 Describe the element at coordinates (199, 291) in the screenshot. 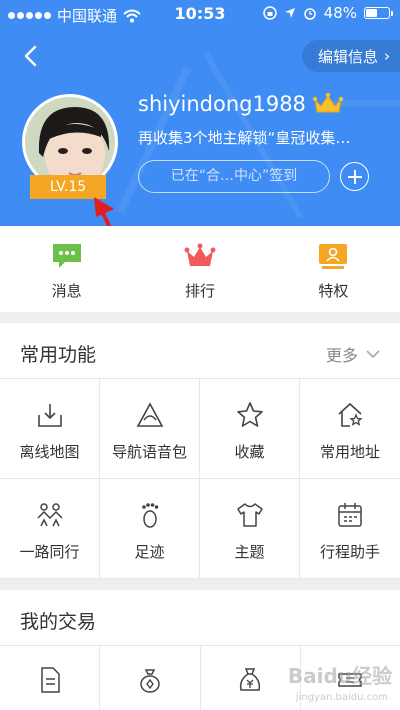

I see `quick-tab-label: 排行` at that location.